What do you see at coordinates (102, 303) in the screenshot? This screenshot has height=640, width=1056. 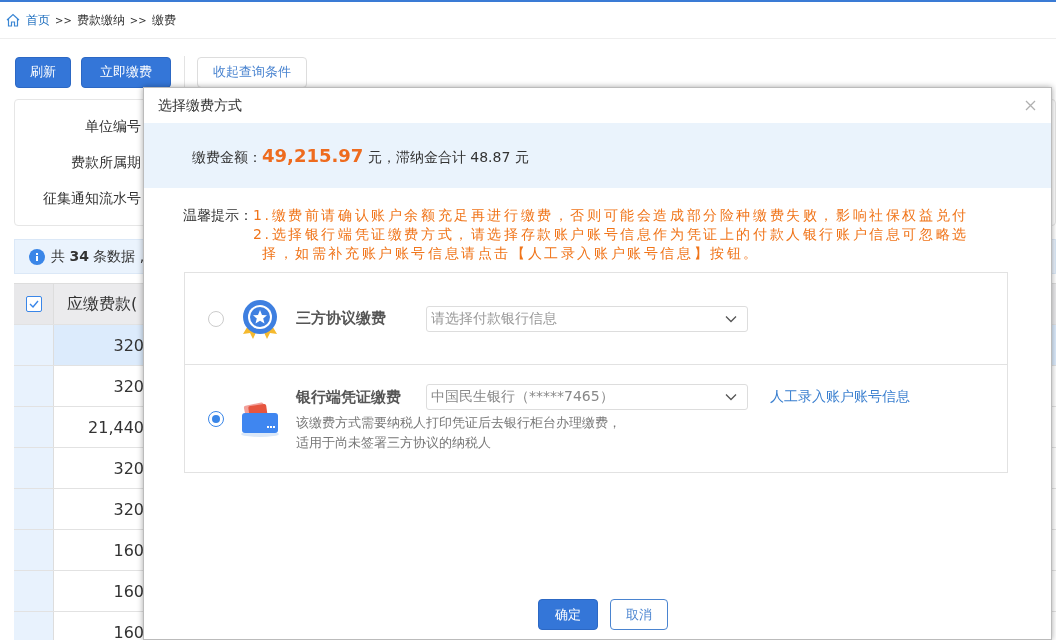 I see `column-header: 应缴费款(` at bounding box center [102, 303].